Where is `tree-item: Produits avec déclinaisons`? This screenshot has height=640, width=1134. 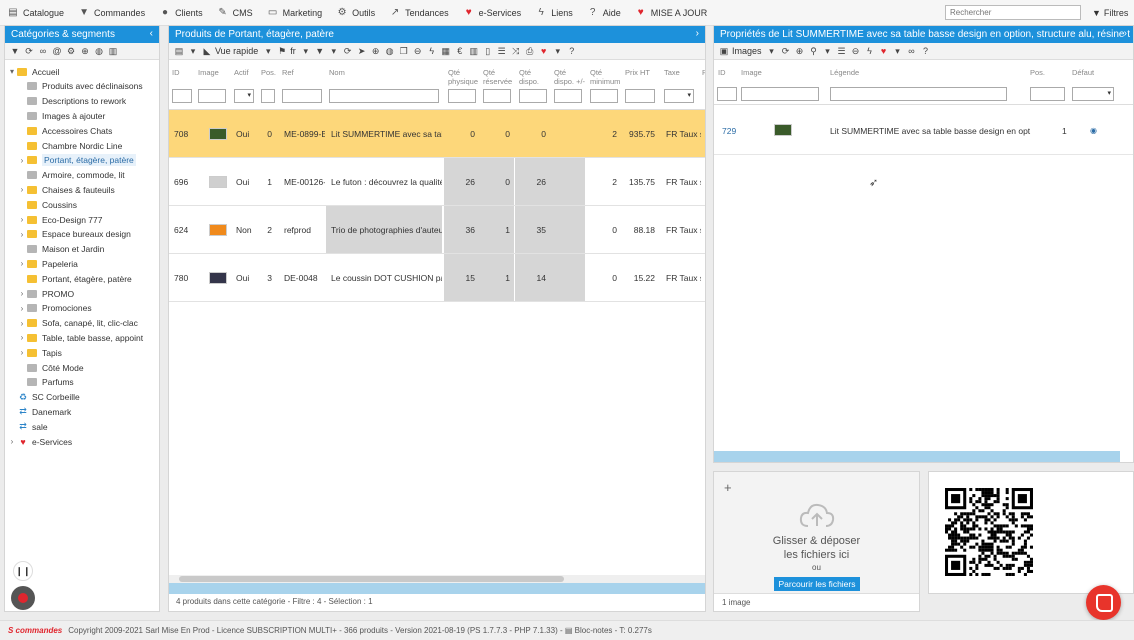
tree-item: Produits avec déclinaisons is located at coordinates (80, 86).